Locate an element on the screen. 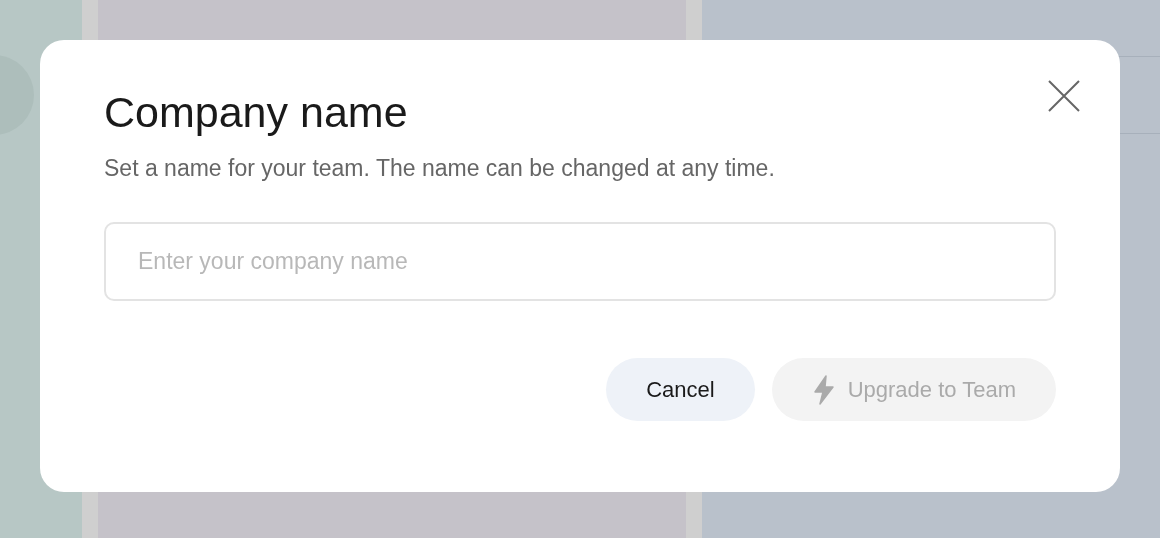 This screenshot has height=538, width=1160. lightning-icon is located at coordinates (823, 389).